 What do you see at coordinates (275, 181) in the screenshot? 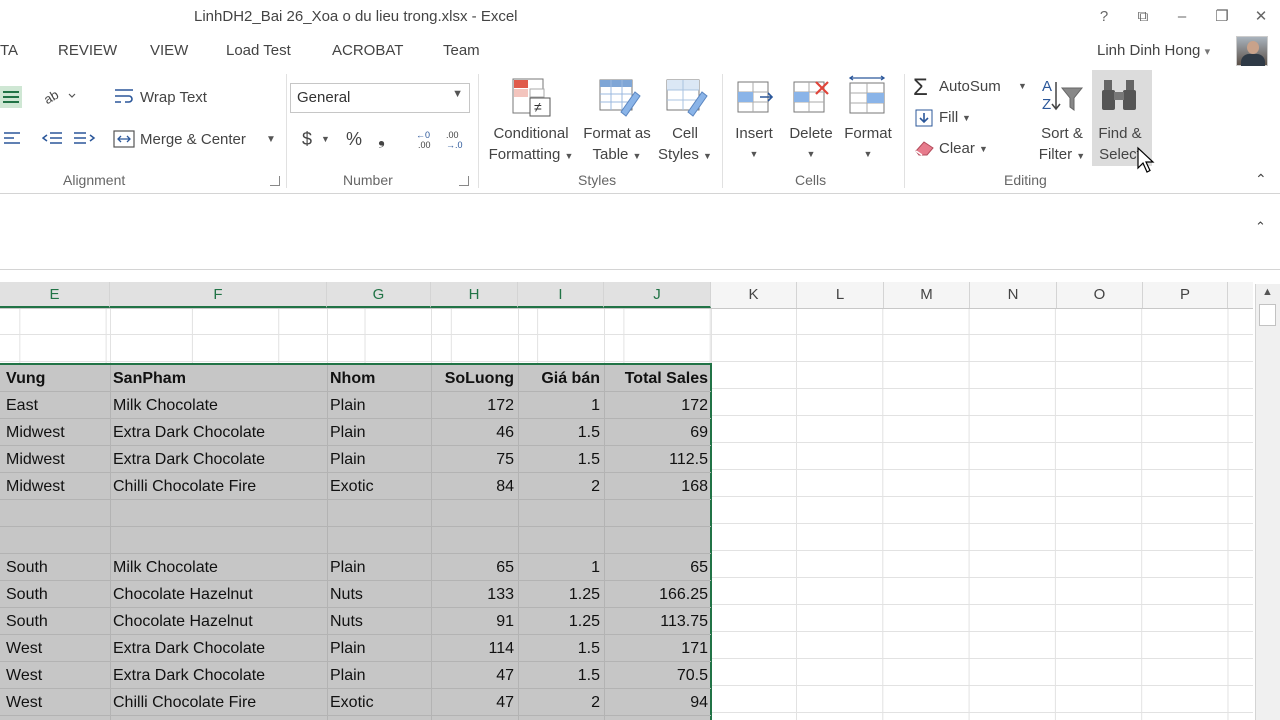
I see `alignment-dialog-launcher-icon` at bounding box center [275, 181].